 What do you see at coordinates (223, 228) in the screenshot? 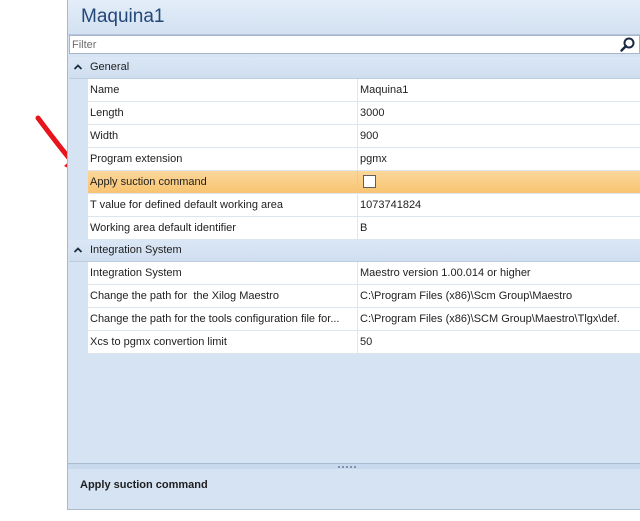
I see `property-name: Working area default identifier` at bounding box center [223, 228].